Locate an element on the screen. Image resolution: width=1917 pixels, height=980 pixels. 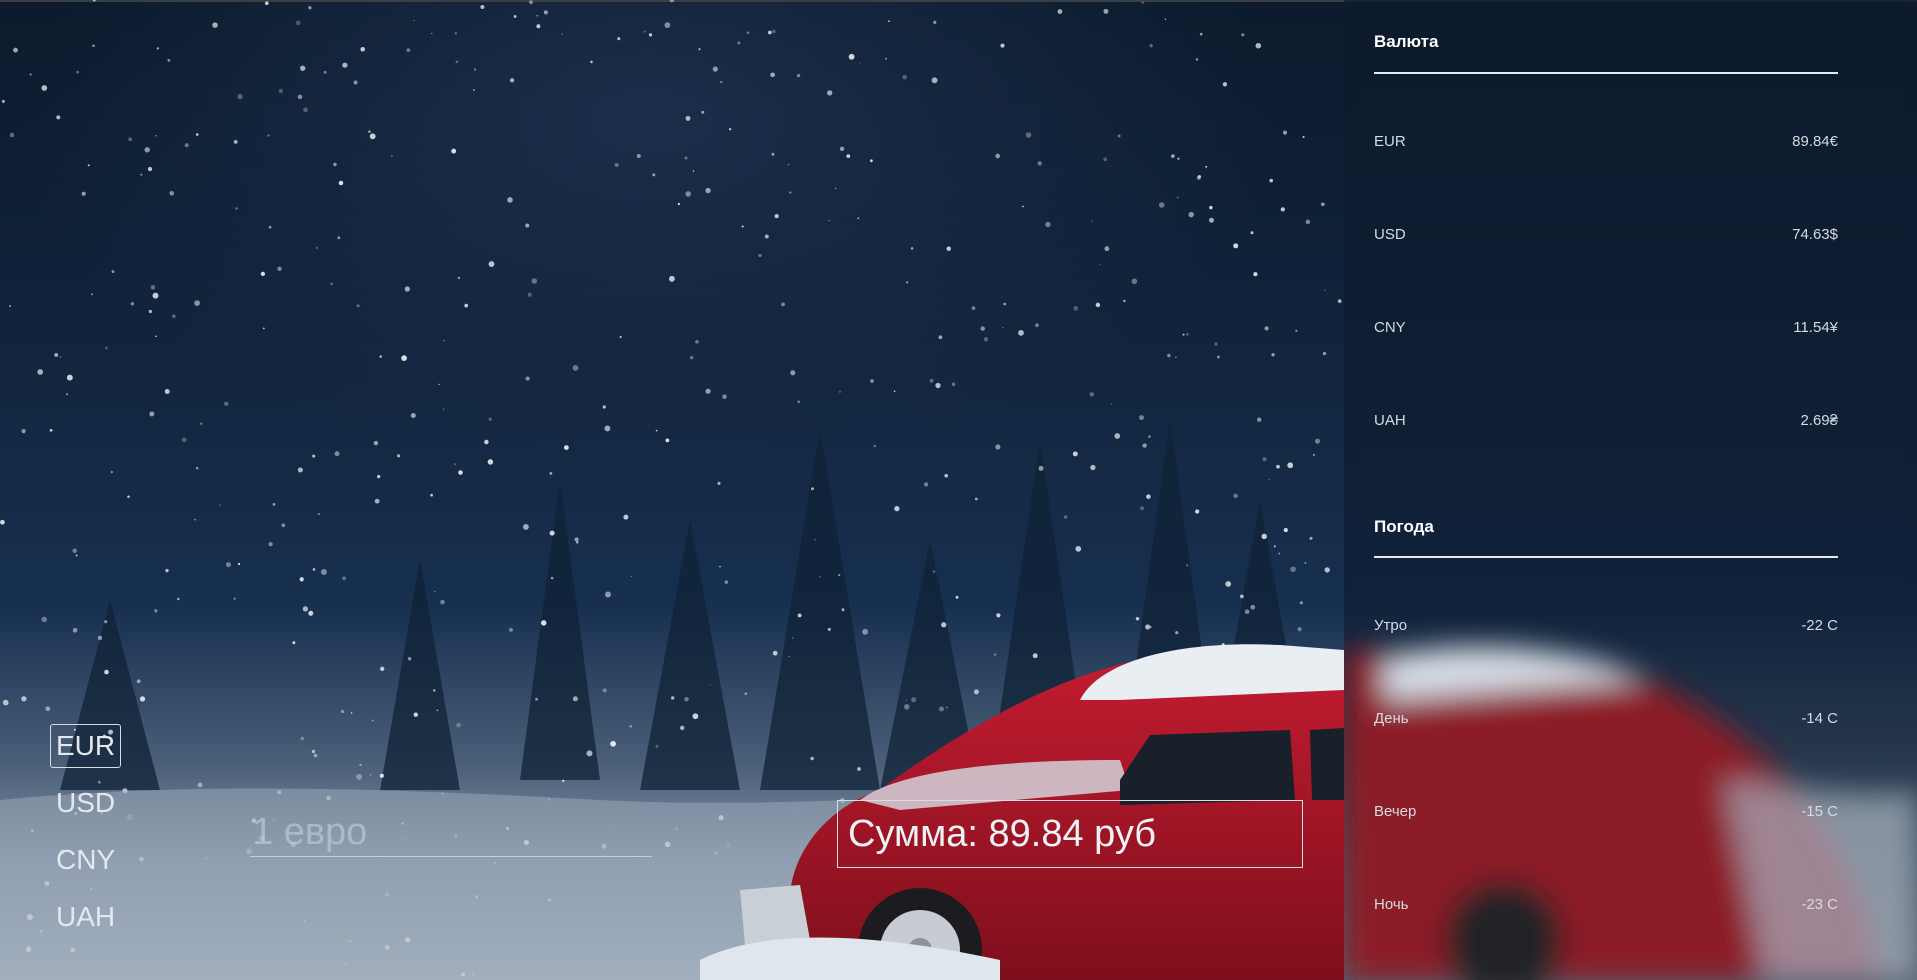
weather-value: -15 C is located at coordinates (1819, 811).